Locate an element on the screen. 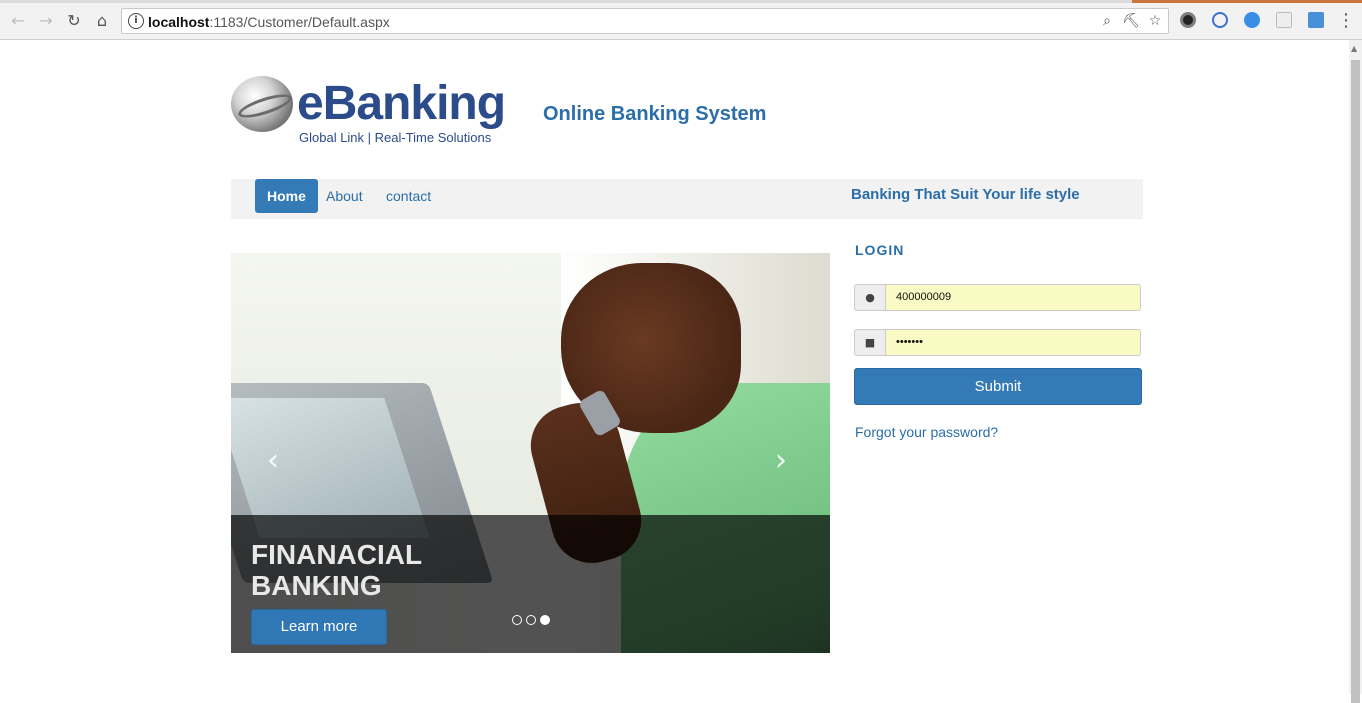 Image resolution: width=1362 pixels, height=703 pixels. url-text: localhost:1183/Customer/Default.aspx is located at coordinates (269, 22).